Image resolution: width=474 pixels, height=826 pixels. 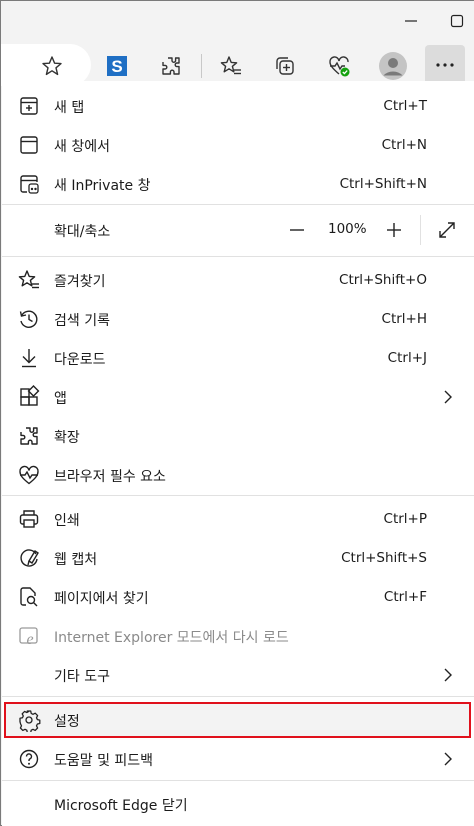 What do you see at coordinates (405, 519) in the screenshot?
I see `print-shortcut: Ctrl+P` at bounding box center [405, 519].